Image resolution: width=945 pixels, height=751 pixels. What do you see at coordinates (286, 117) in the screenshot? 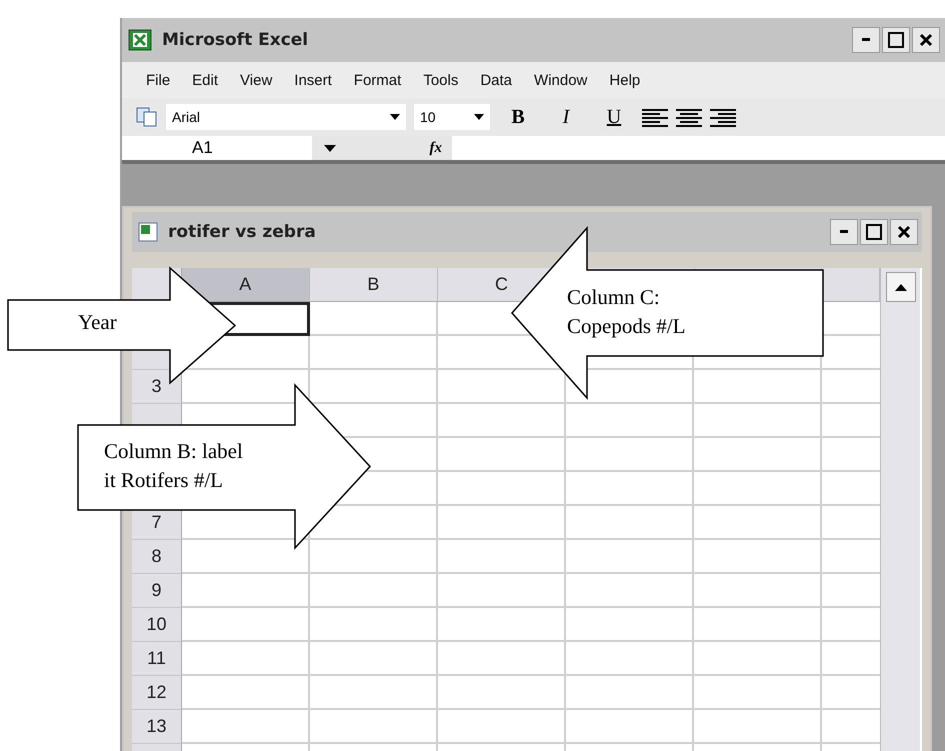
I see `font-dropdown: Arial` at bounding box center [286, 117].